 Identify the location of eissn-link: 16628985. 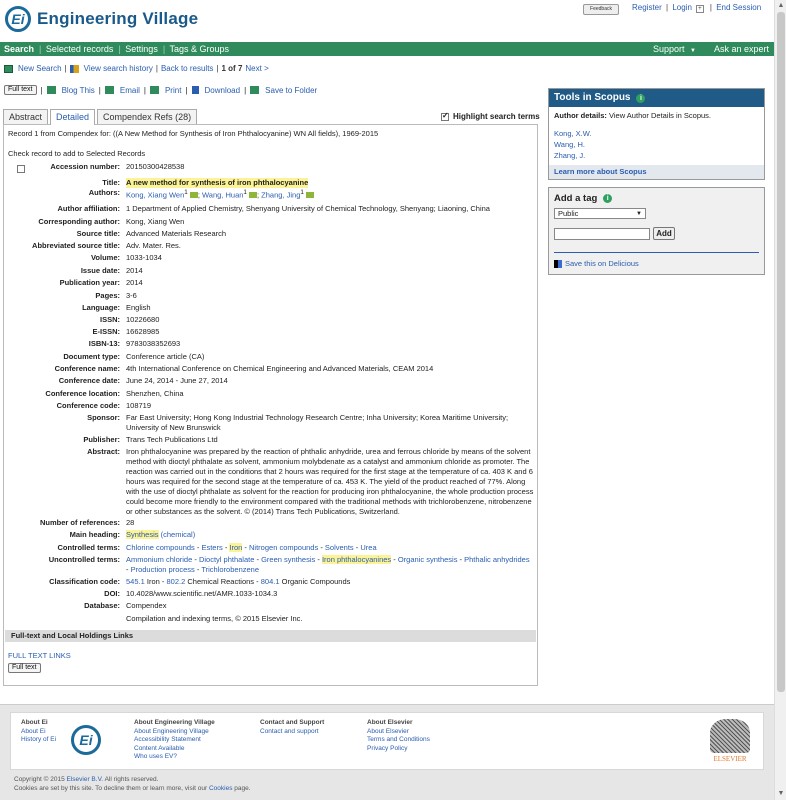
(330, 332).